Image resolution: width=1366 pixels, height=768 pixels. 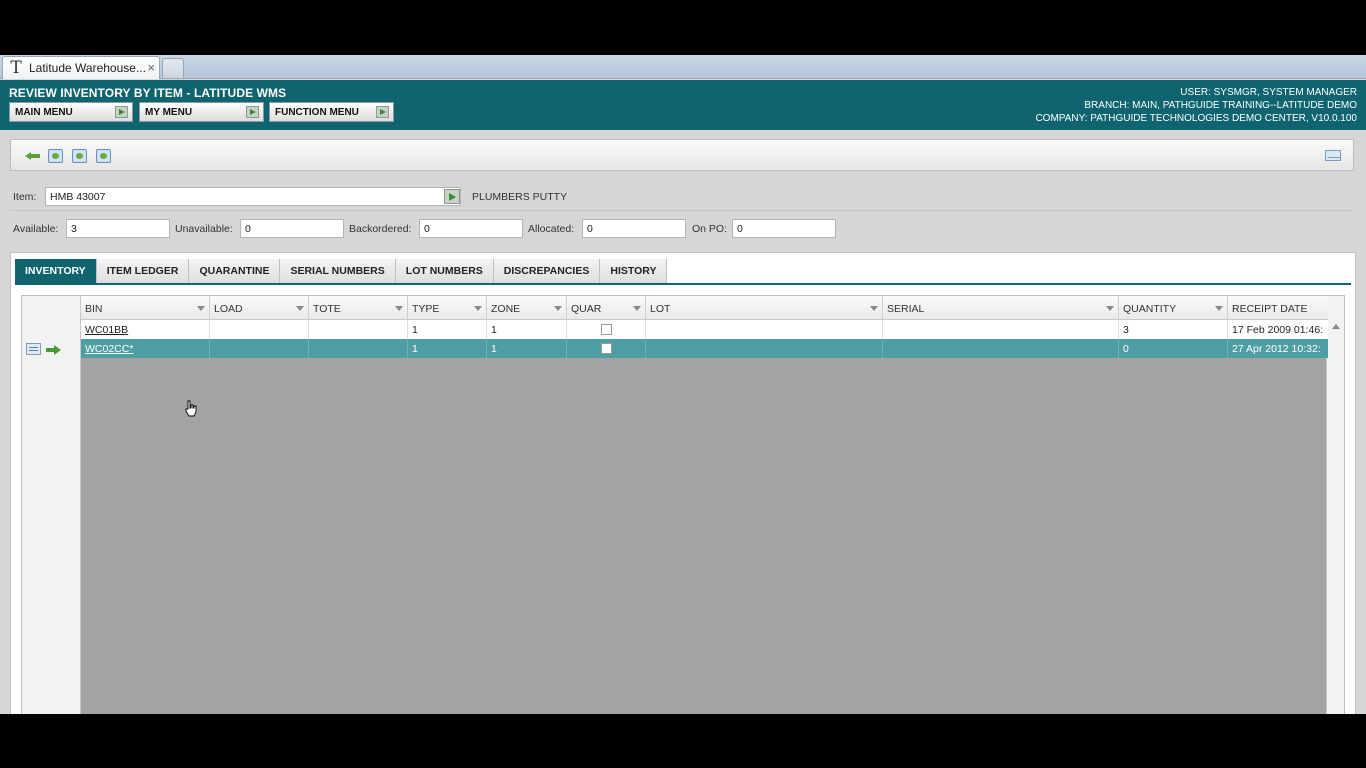 I want to click on column-header-lot: LOT, so click(x=764, y=308).